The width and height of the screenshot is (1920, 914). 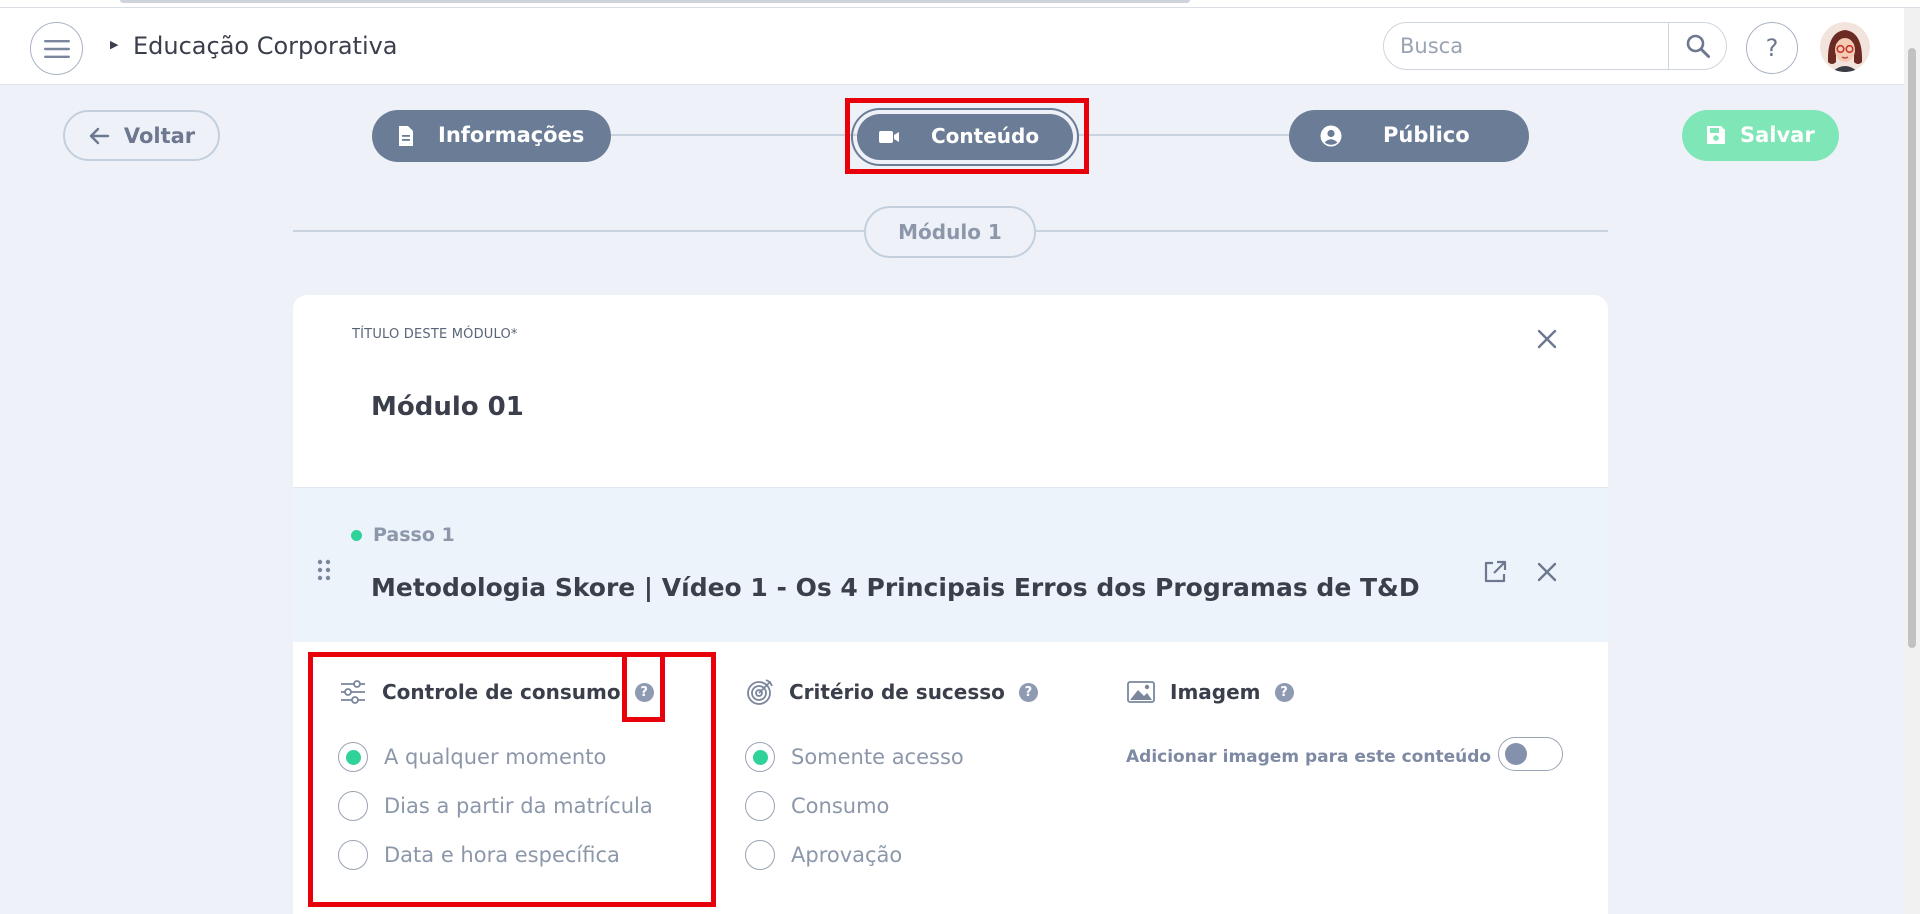 I want to click on avatar-icon, so click(x=1845, y=47).